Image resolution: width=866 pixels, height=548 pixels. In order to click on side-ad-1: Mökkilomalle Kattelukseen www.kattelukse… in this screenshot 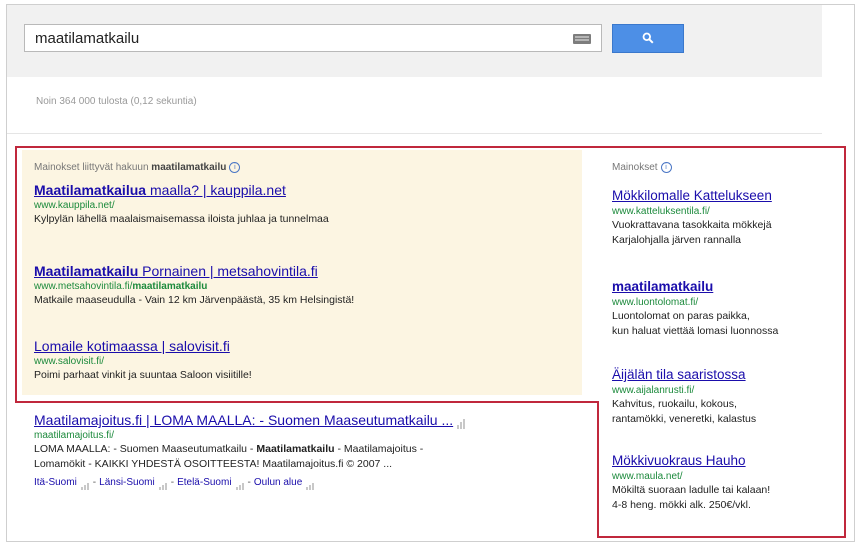, I will do `click(692, 217)`.